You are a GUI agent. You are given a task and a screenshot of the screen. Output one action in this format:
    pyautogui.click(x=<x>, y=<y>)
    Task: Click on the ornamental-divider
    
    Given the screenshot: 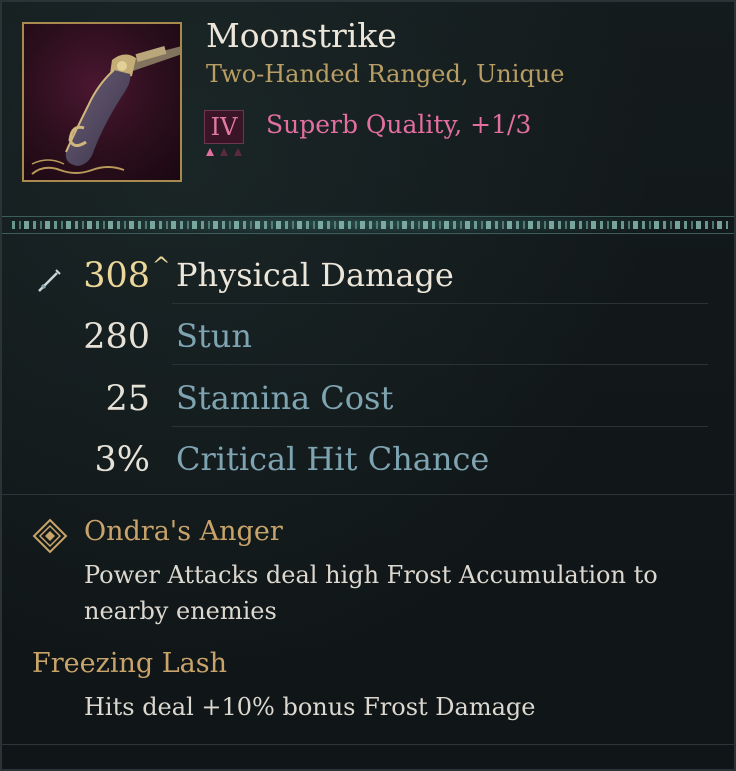 What is the action you would take?
    pyautogui.click(x=368, y=225)
    